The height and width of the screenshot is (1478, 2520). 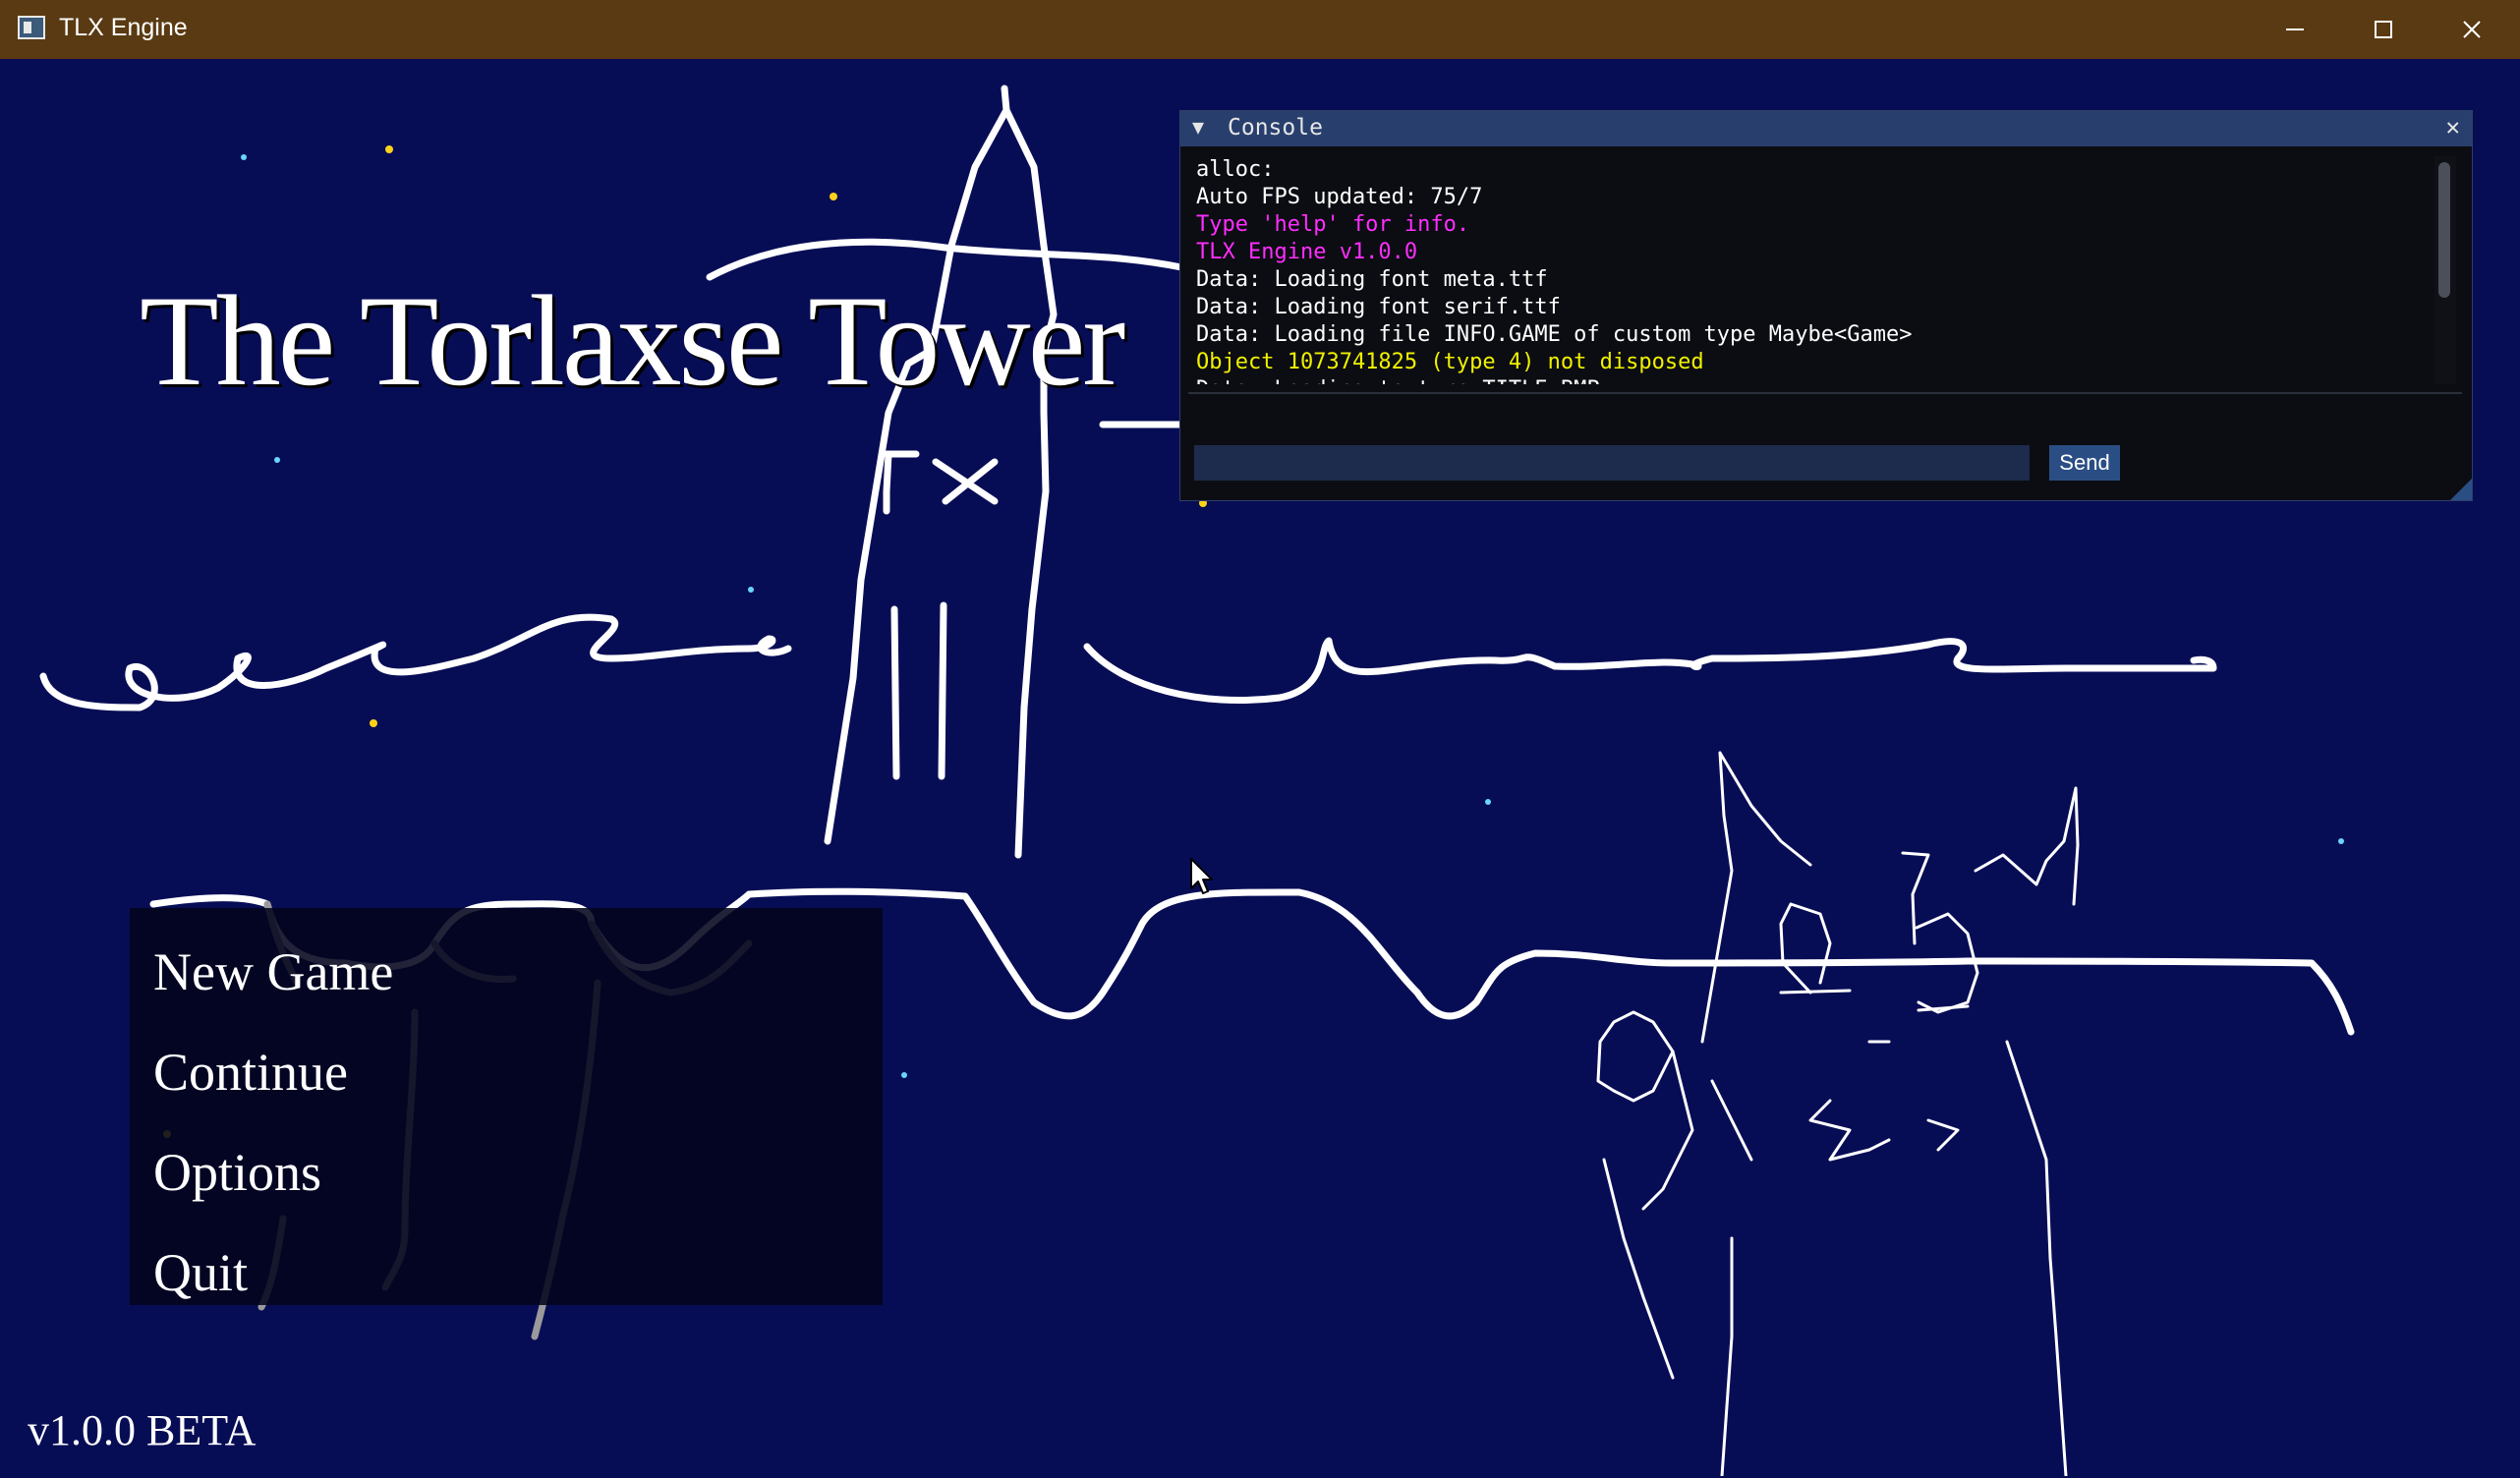 What do you see at coordinates (2453, 127) in the screenshot?
I see `console-close-icon: ✕` at bounding box center [2453, 127].